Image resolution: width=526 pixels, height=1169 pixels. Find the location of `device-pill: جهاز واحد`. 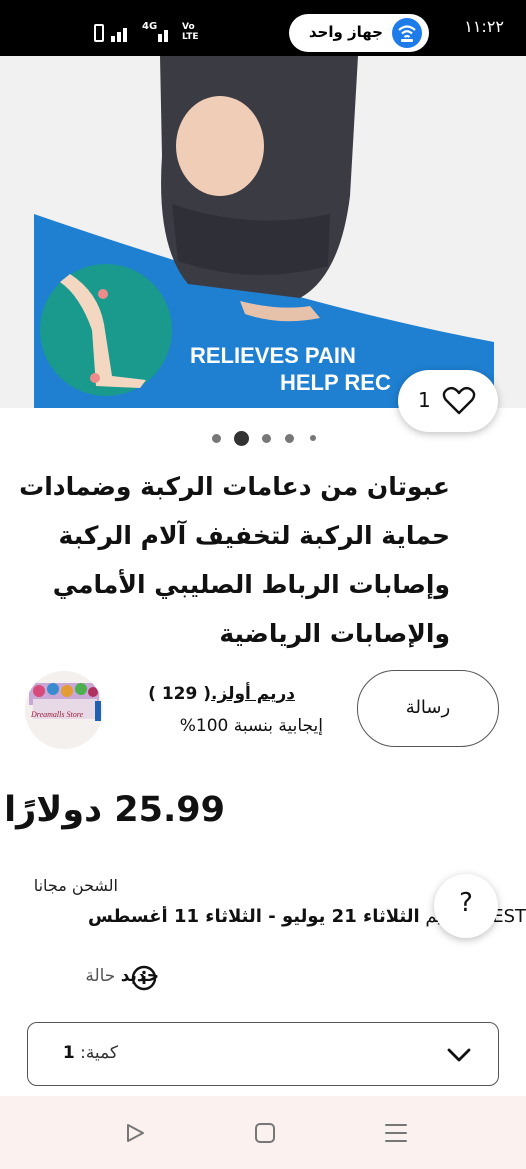

device-pill: جهاز واحد is located at coordinates (359, 33).